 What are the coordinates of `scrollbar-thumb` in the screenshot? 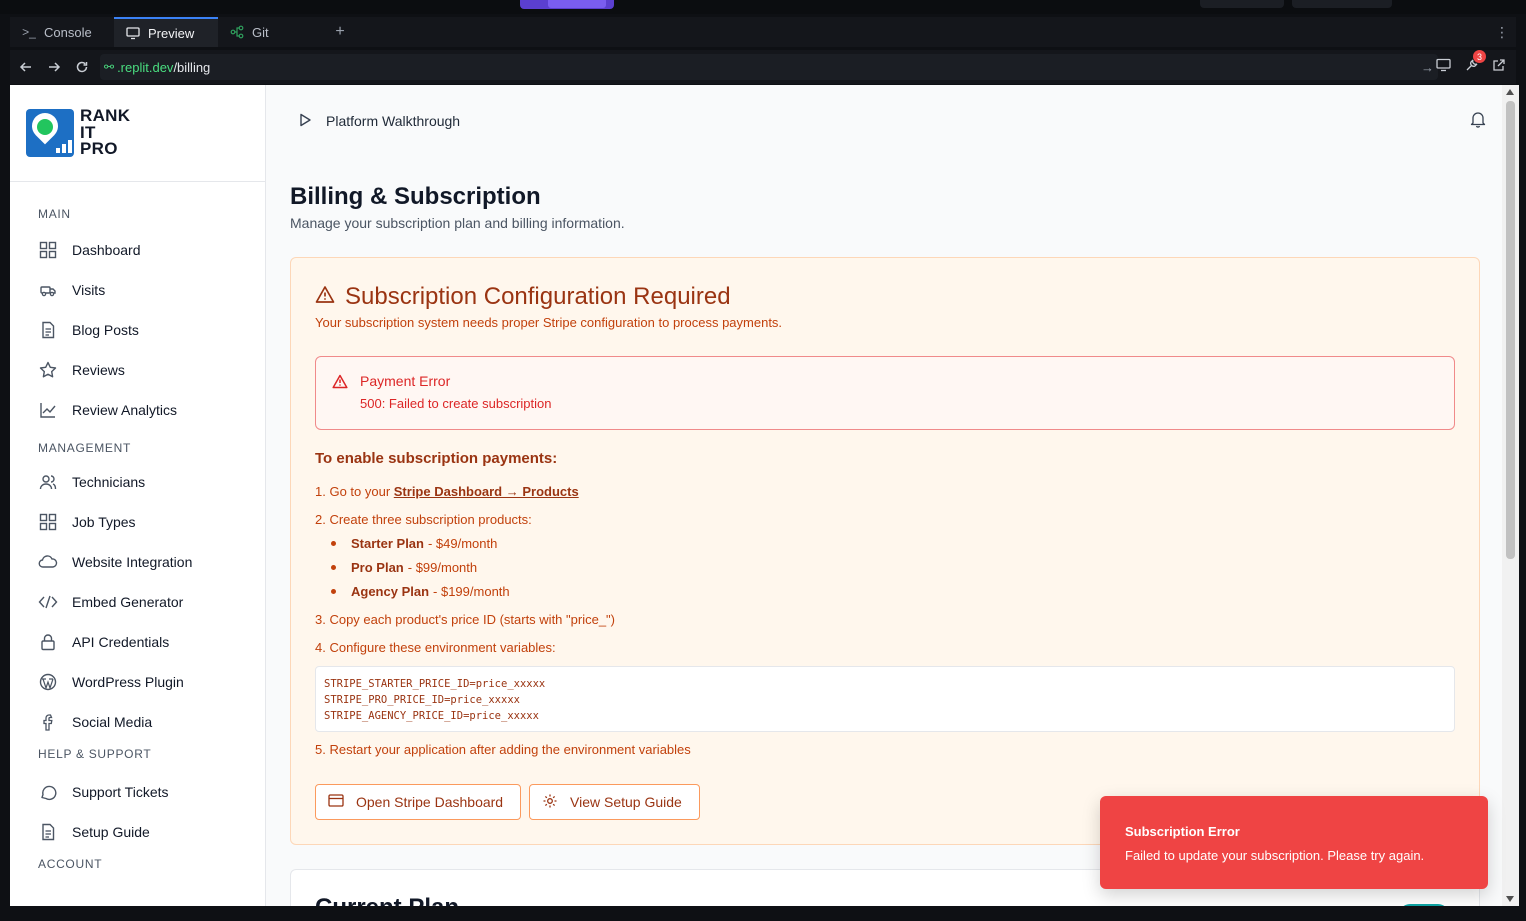 It's located at (1510, 330).